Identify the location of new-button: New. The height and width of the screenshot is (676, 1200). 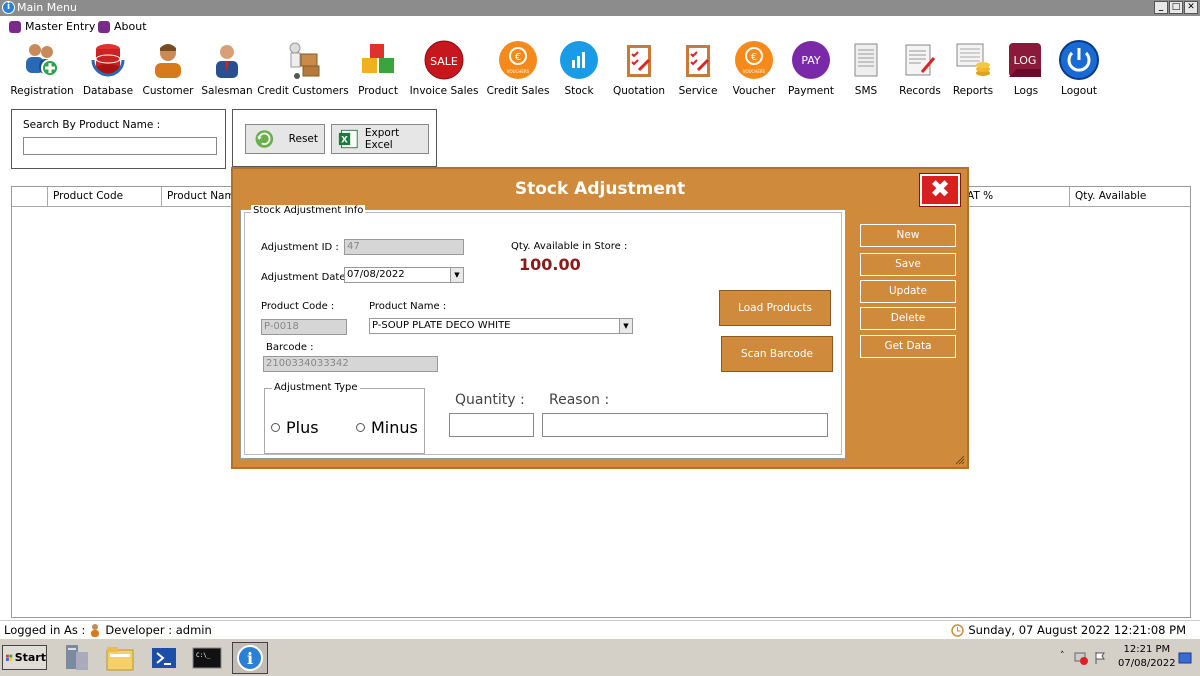
(908, 235).